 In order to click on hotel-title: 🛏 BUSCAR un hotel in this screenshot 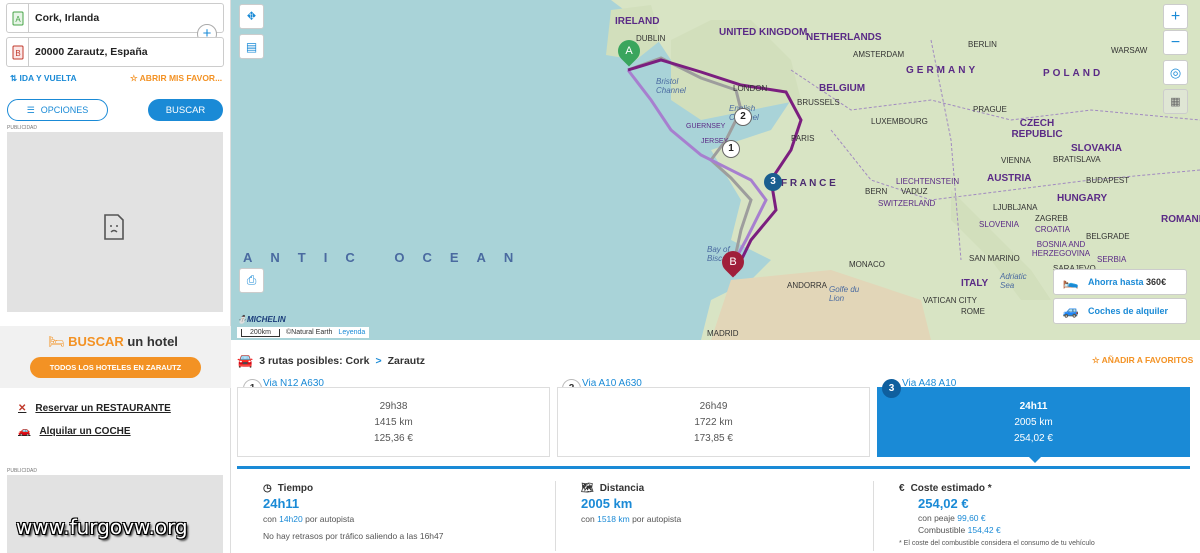, I will do `click(113, 342)`.